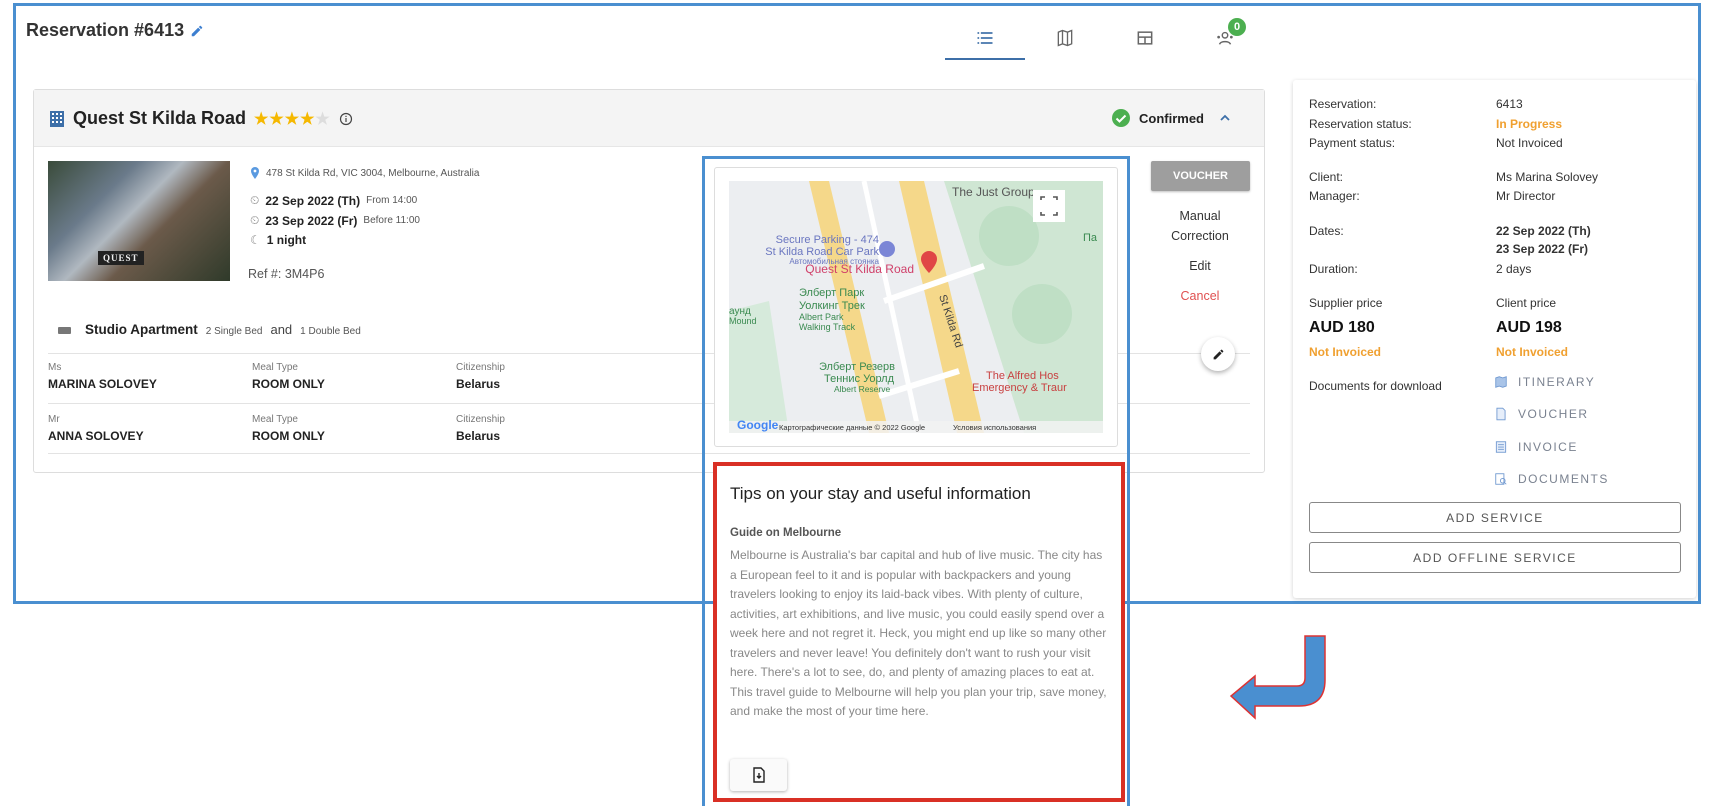 The width and height of the screenshot is (1722, 806). Describe the element at coordinates (286, 274) in the screenshot. I see `reference-number: Ref #: 3M4P6` at that location.